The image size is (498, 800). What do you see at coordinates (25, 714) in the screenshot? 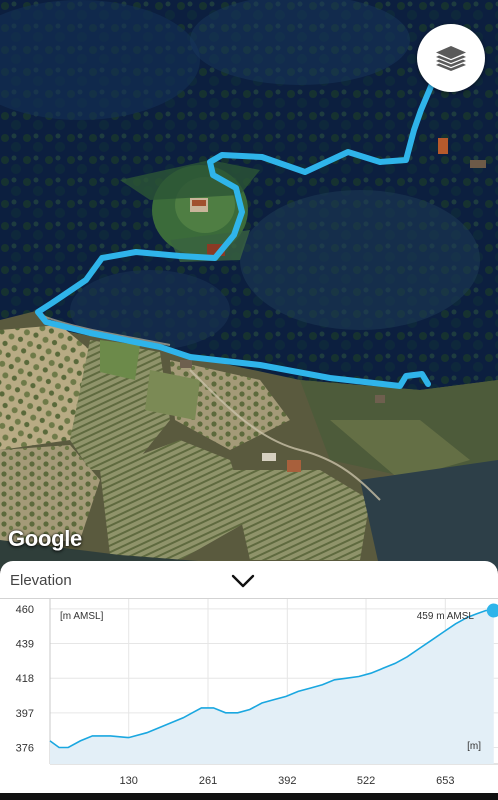
I see `y-tick-label: 397` at bounding box center [25, 714].